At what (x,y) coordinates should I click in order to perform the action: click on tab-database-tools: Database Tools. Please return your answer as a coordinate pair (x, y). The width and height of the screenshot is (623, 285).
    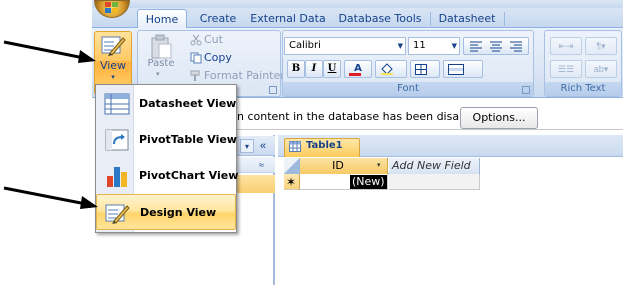
    Looking at the image, I should click on (380, 19).